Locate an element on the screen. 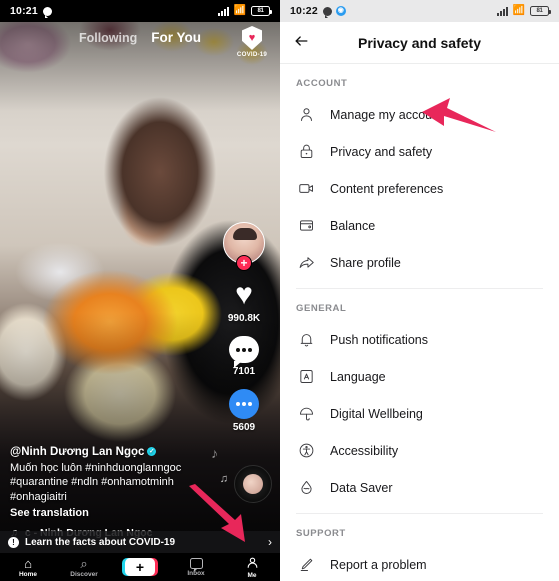 The width and height of the screenshot is (559, 581). shield-heart-icon: ♥ is located at coordinates (252, 38).